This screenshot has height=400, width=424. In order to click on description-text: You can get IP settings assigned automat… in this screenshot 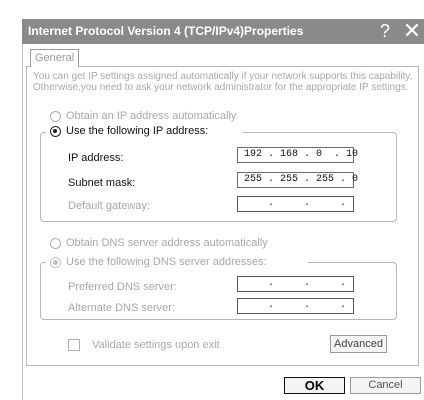, I will do `click(223, 82)`.